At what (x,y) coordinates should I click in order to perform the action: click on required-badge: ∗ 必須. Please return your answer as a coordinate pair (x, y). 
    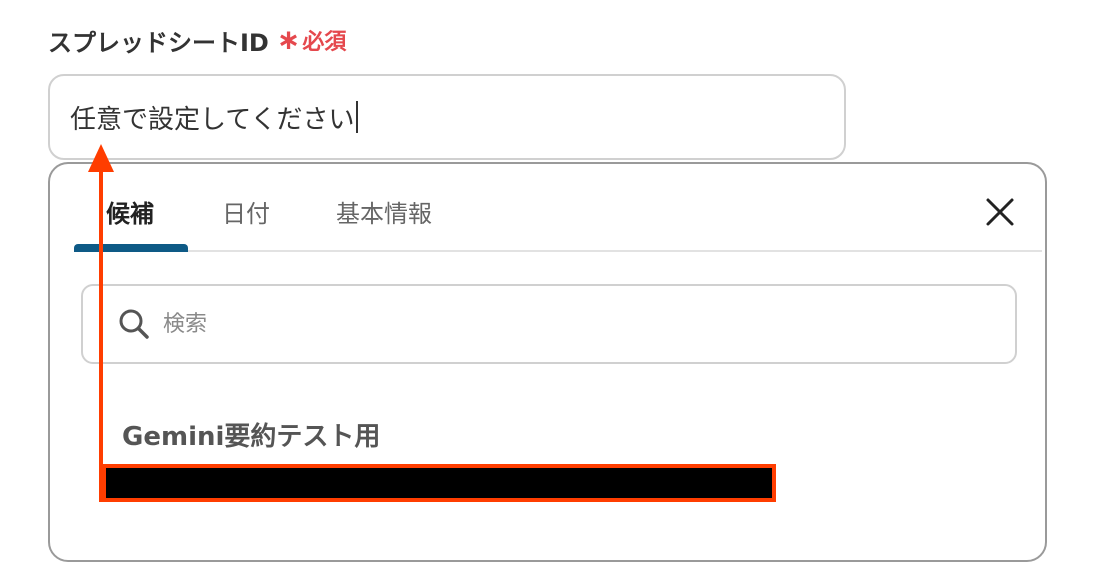
    Looking at the image, I should click on (311, 40).